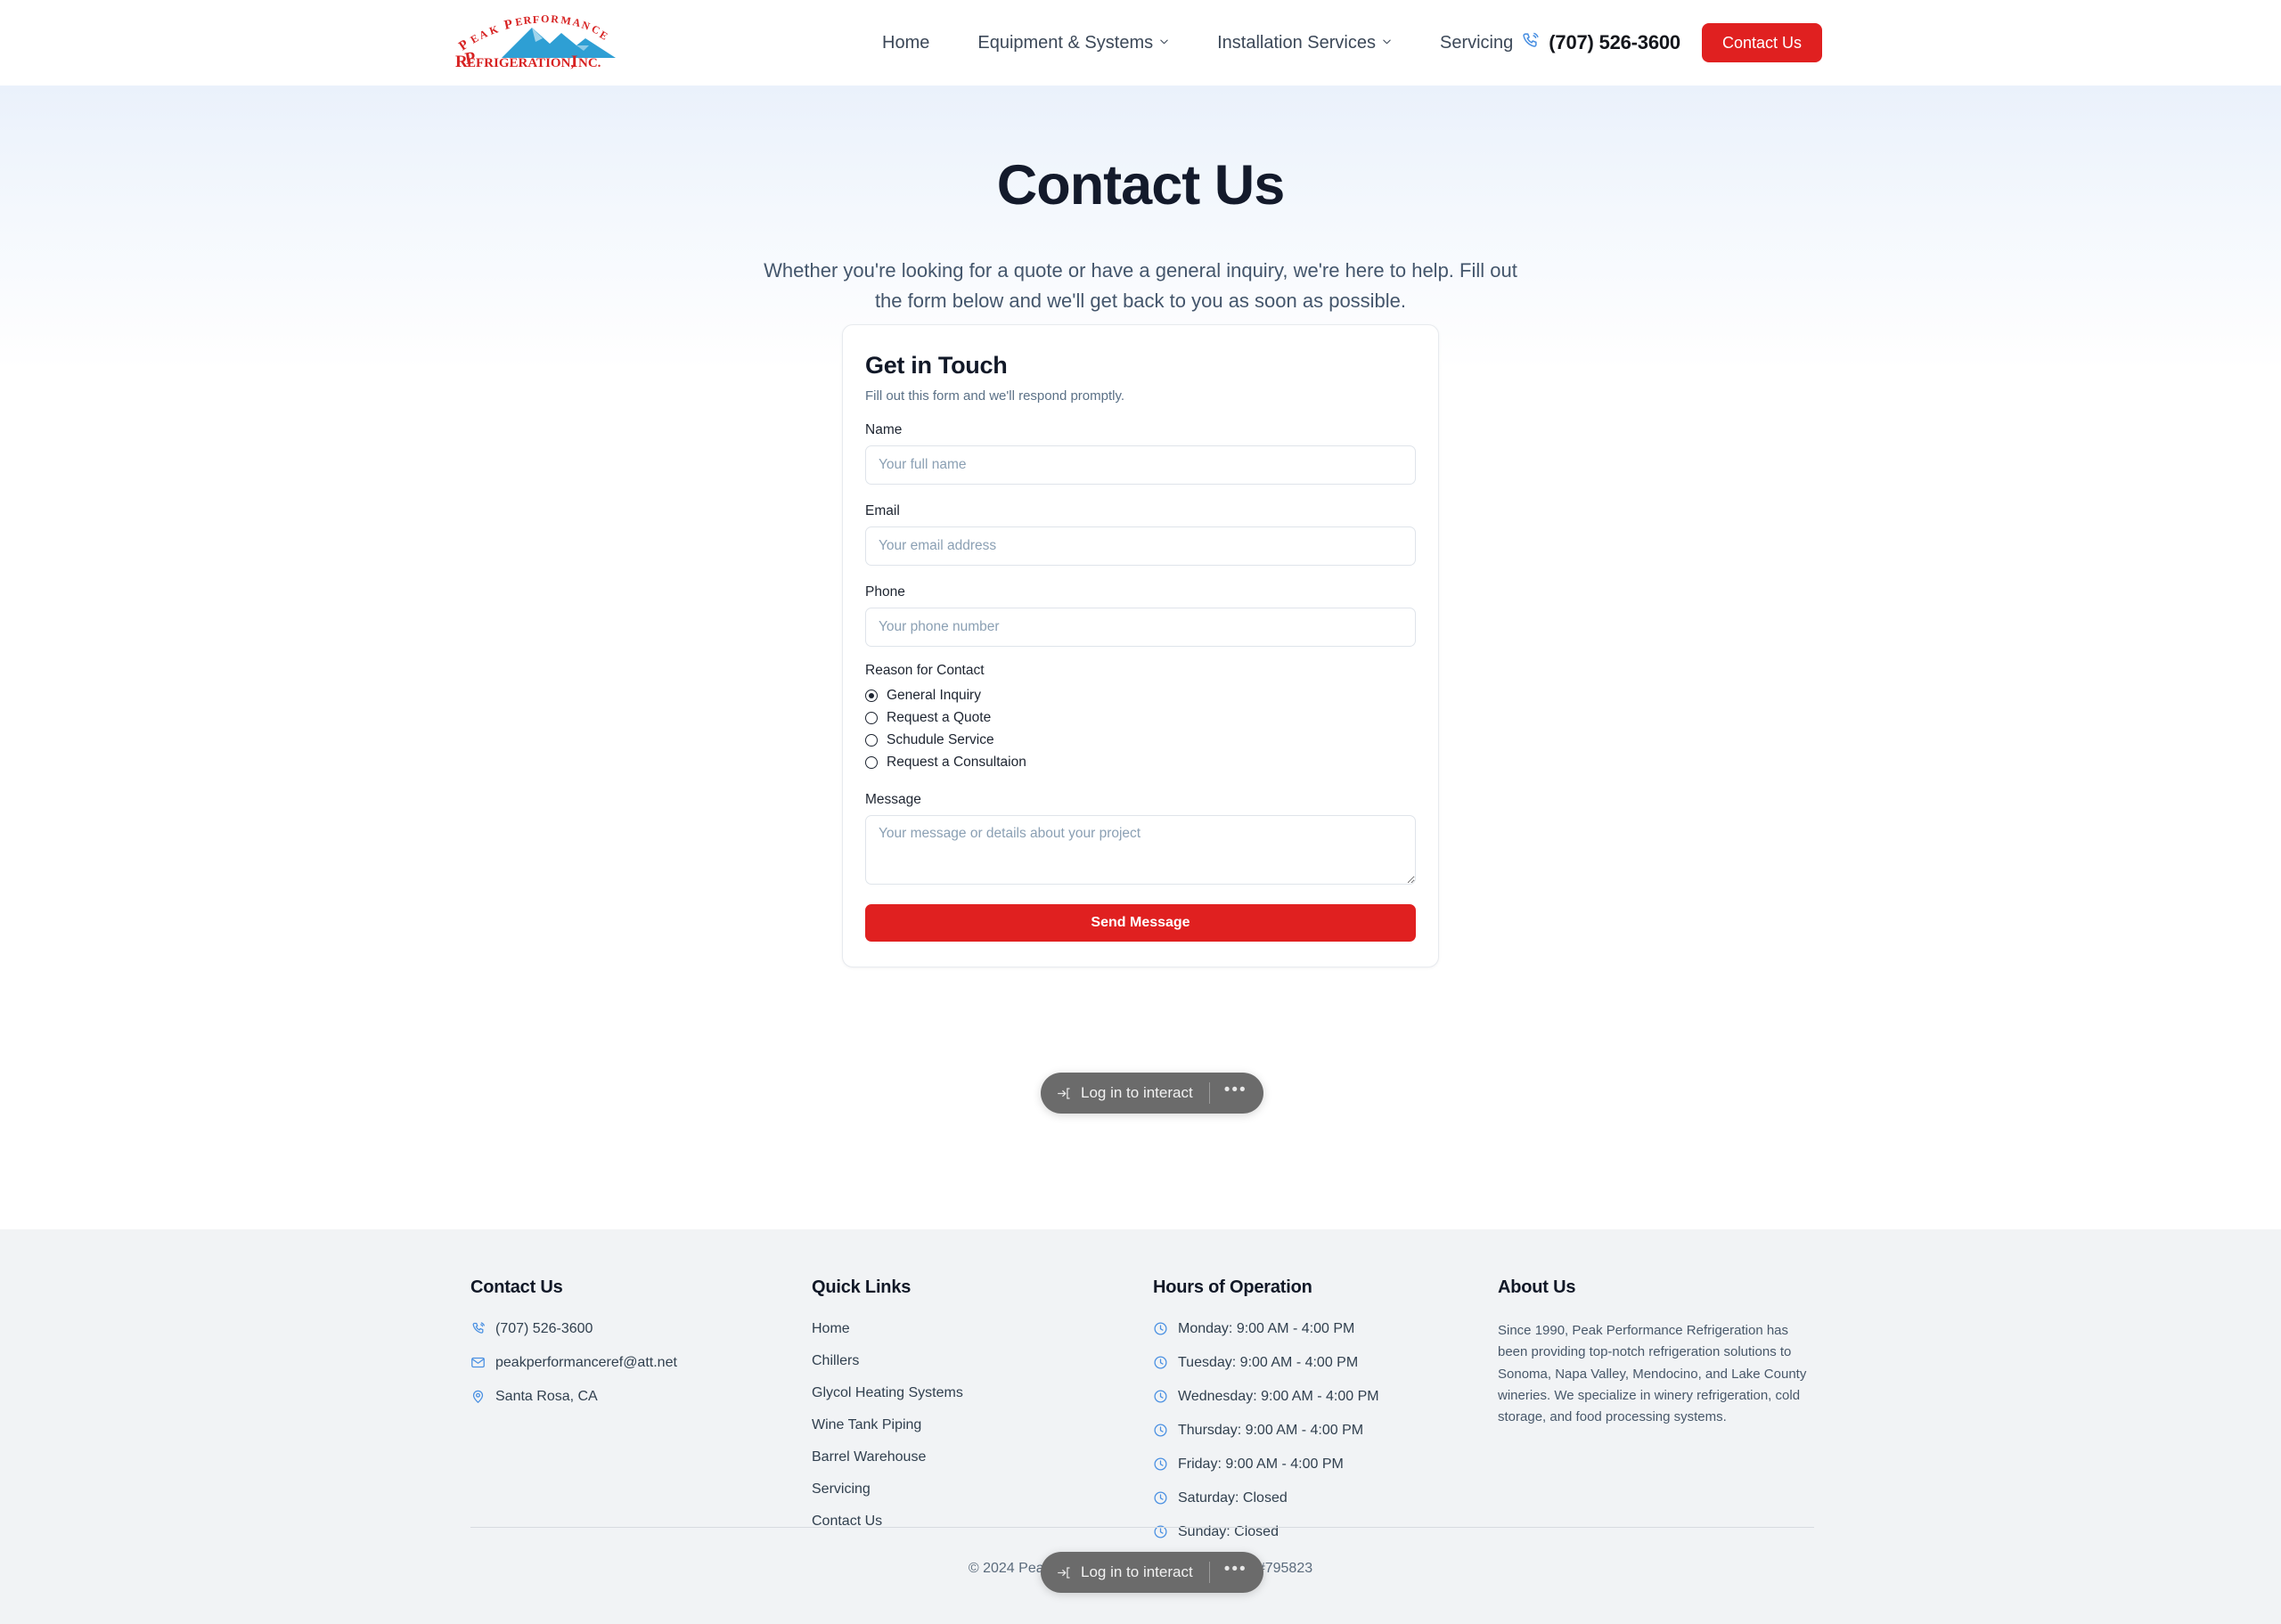 This screenshot has height=1624, width=2281. Describe the element at coordinates (1537, 1287) in the screenshot. I see `footer-heading-about: About Us` at that location.